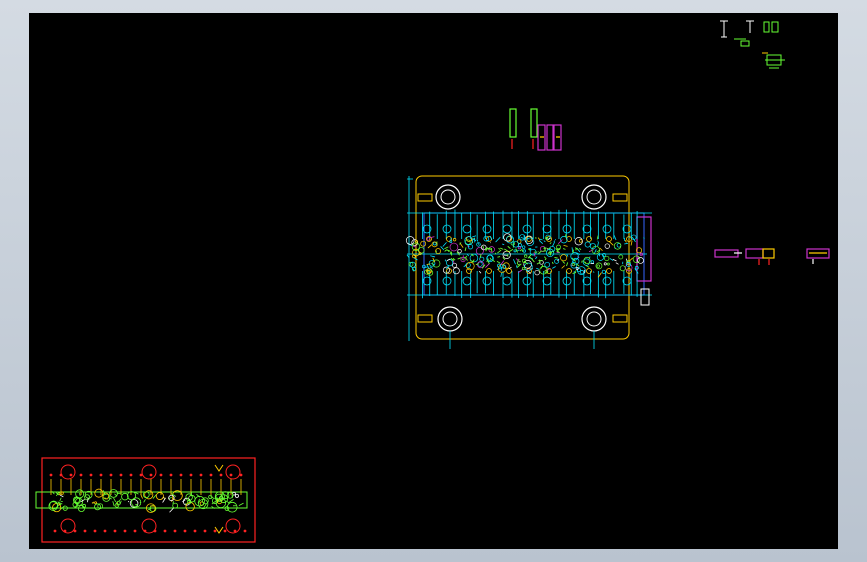 The height and width of the screenshot is (562, 867). I want to click on small-parts-group, so click(752, 44).